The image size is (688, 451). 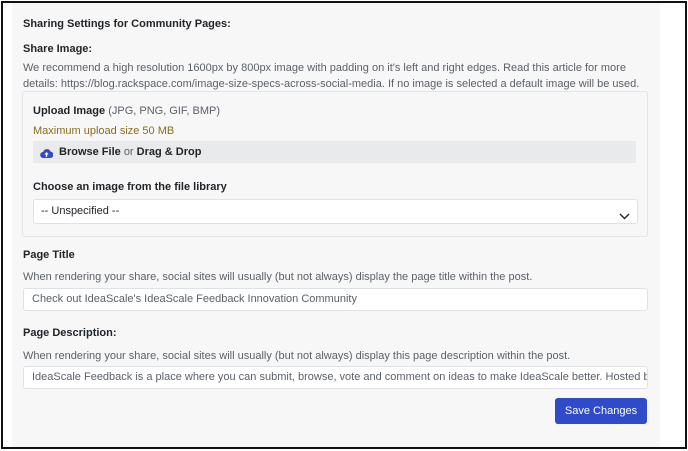 What do you see at coordinates (127, 24) in the screenshot?
I see `section-title: Sharing Settings for Community Pages:` at bounding box center [127, 24].